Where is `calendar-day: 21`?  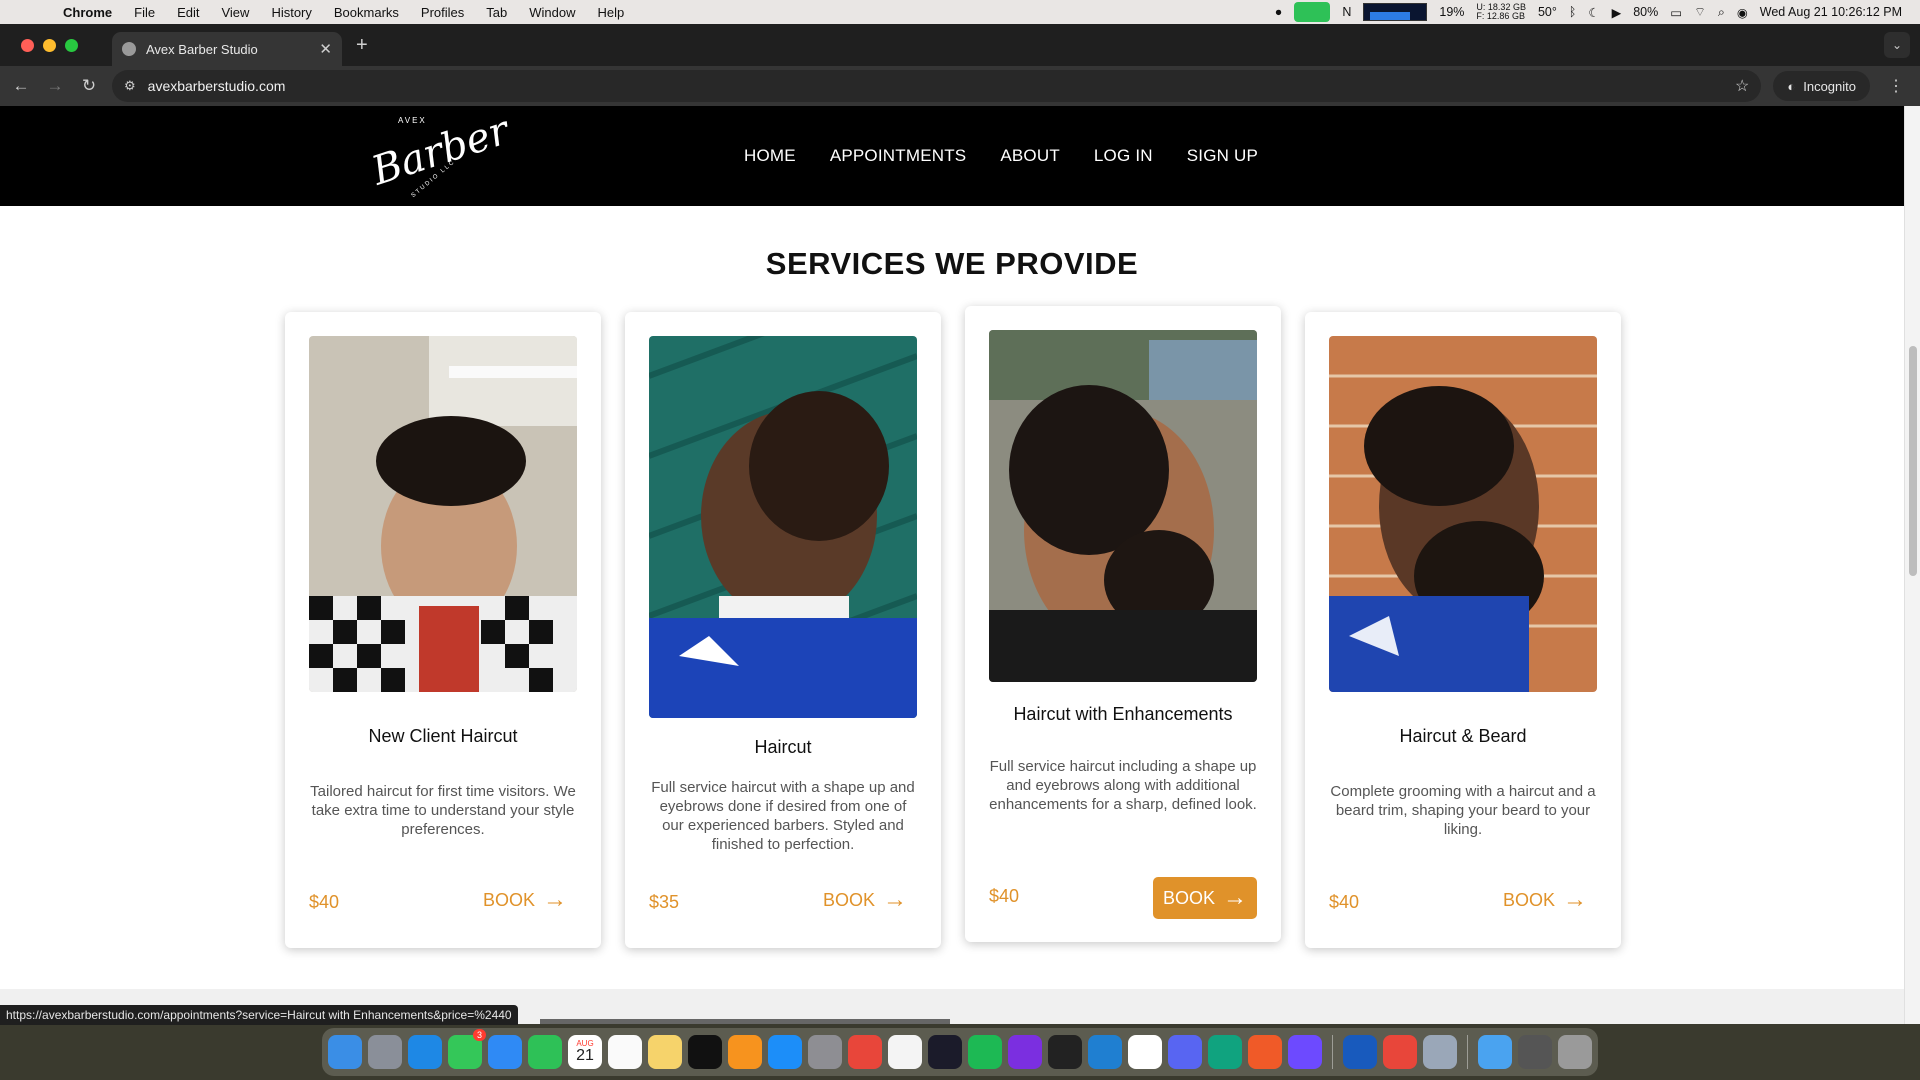
calendar-day: 21 is located at coordinates (585, 1055).